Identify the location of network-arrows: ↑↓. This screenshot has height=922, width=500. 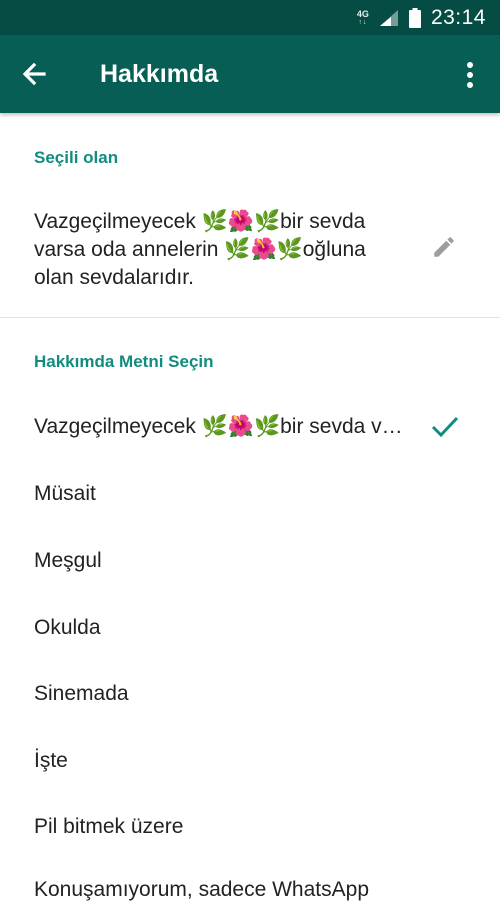
(363, 22).